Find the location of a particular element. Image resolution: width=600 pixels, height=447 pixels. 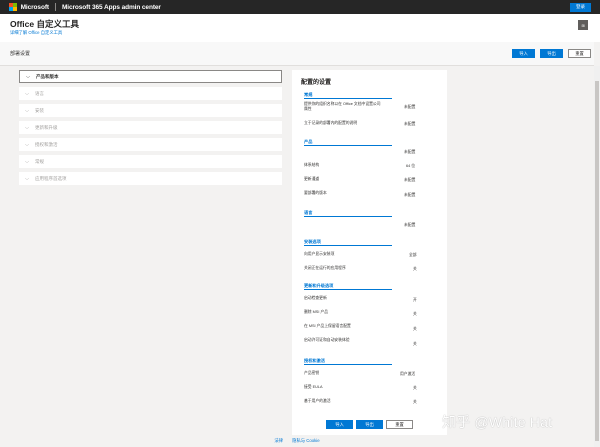

sign-in-button: 登录 is located at coordinates (580, 7).